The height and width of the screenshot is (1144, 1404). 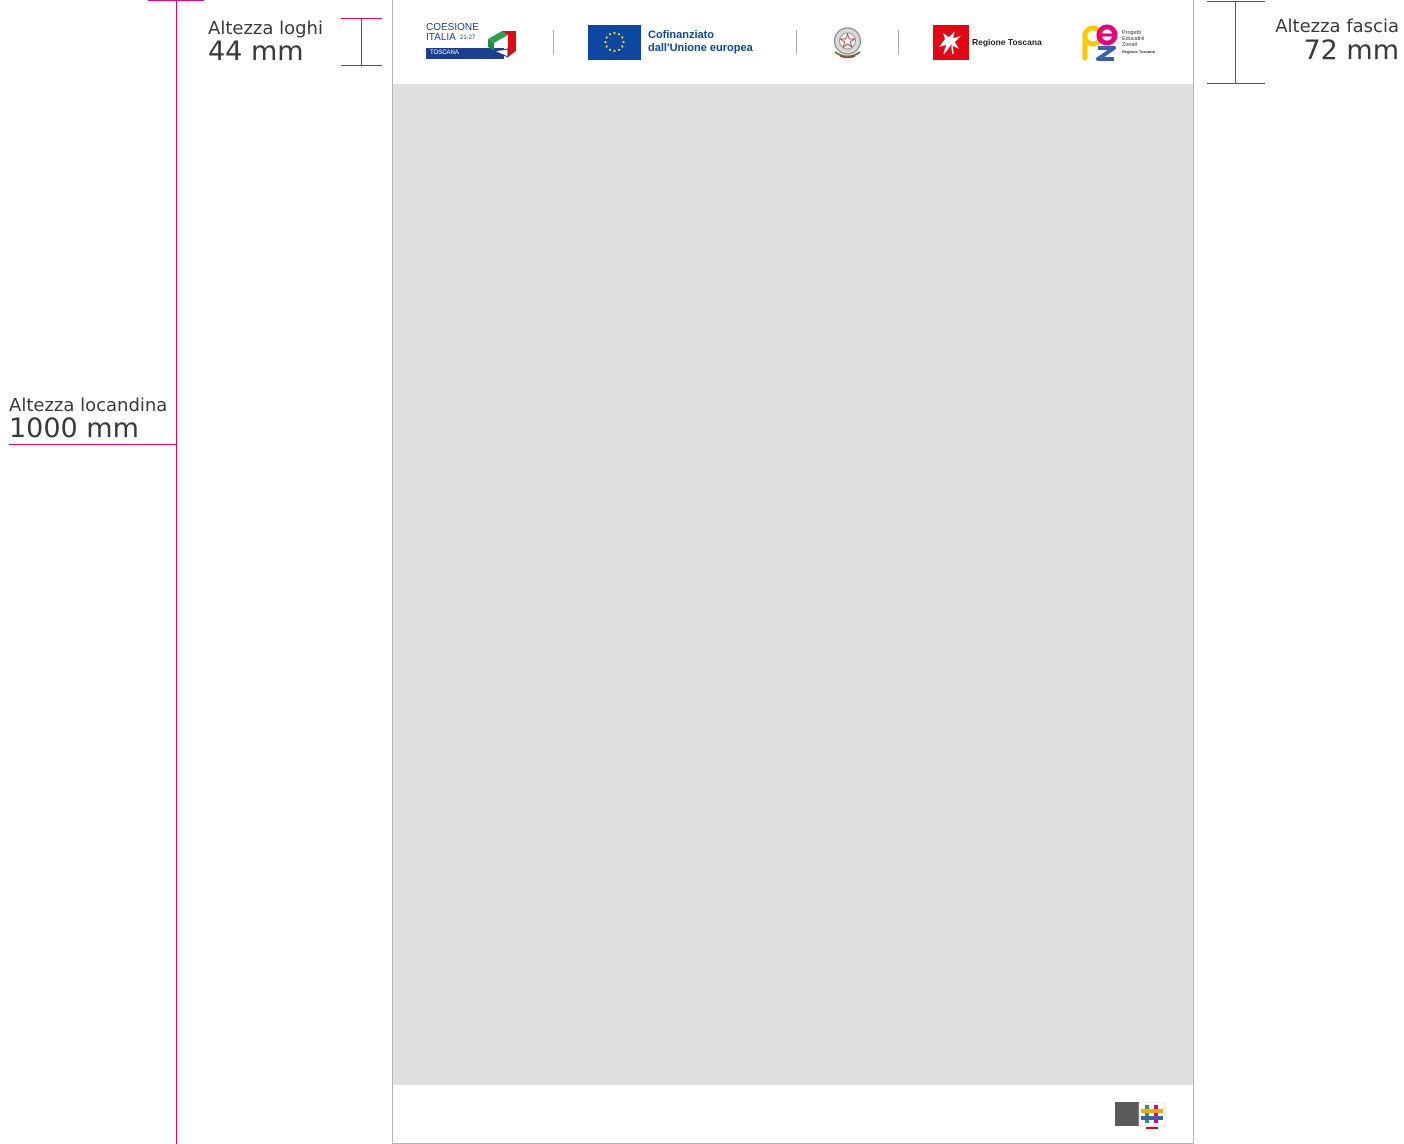 What do you see at coordinates (1129, 45) in the screenshot?
I see `pez-line3: Zonali` at bounding box center [1129, 45].